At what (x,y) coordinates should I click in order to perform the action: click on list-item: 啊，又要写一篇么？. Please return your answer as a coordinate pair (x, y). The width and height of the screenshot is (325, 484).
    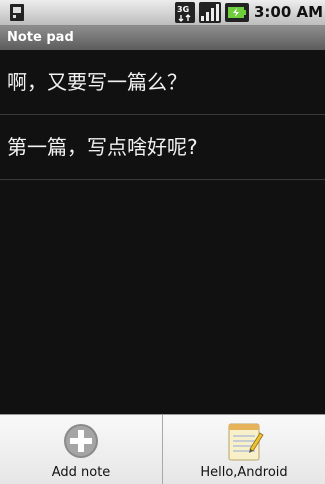
    Looking at the image, I should click on (162, 82).